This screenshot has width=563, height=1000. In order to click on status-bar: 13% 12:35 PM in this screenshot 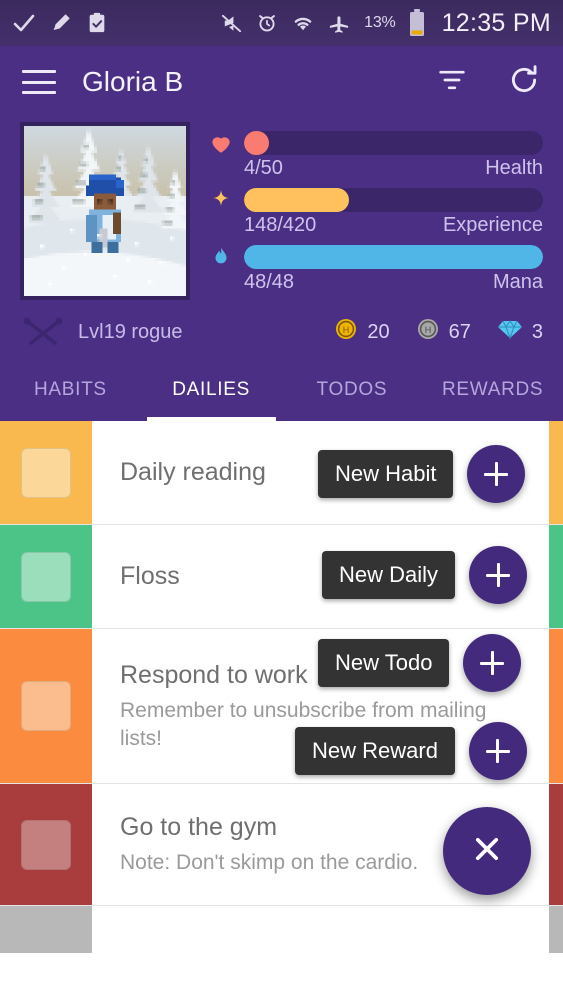, I will do `click(281, 23)`.